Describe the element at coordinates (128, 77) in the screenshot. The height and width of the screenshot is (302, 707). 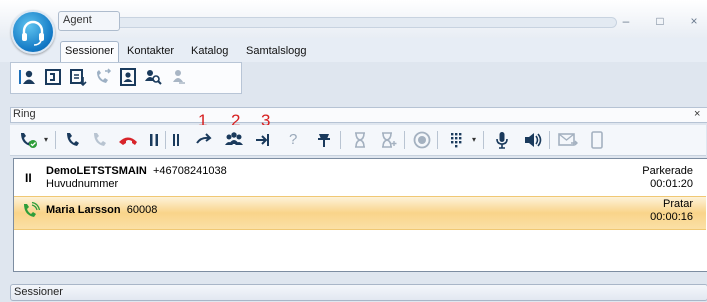
I see `contact-card-icon` at that location.